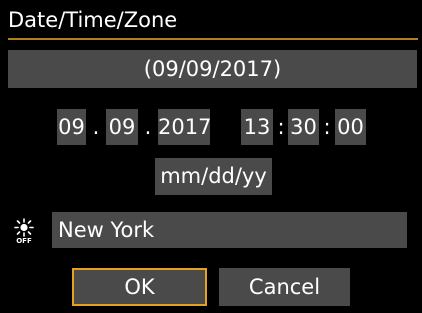  What do you see at coordinates (184, 127) in the screenshot?
I see `year-field: 2017` at bounding box center [184, 127].